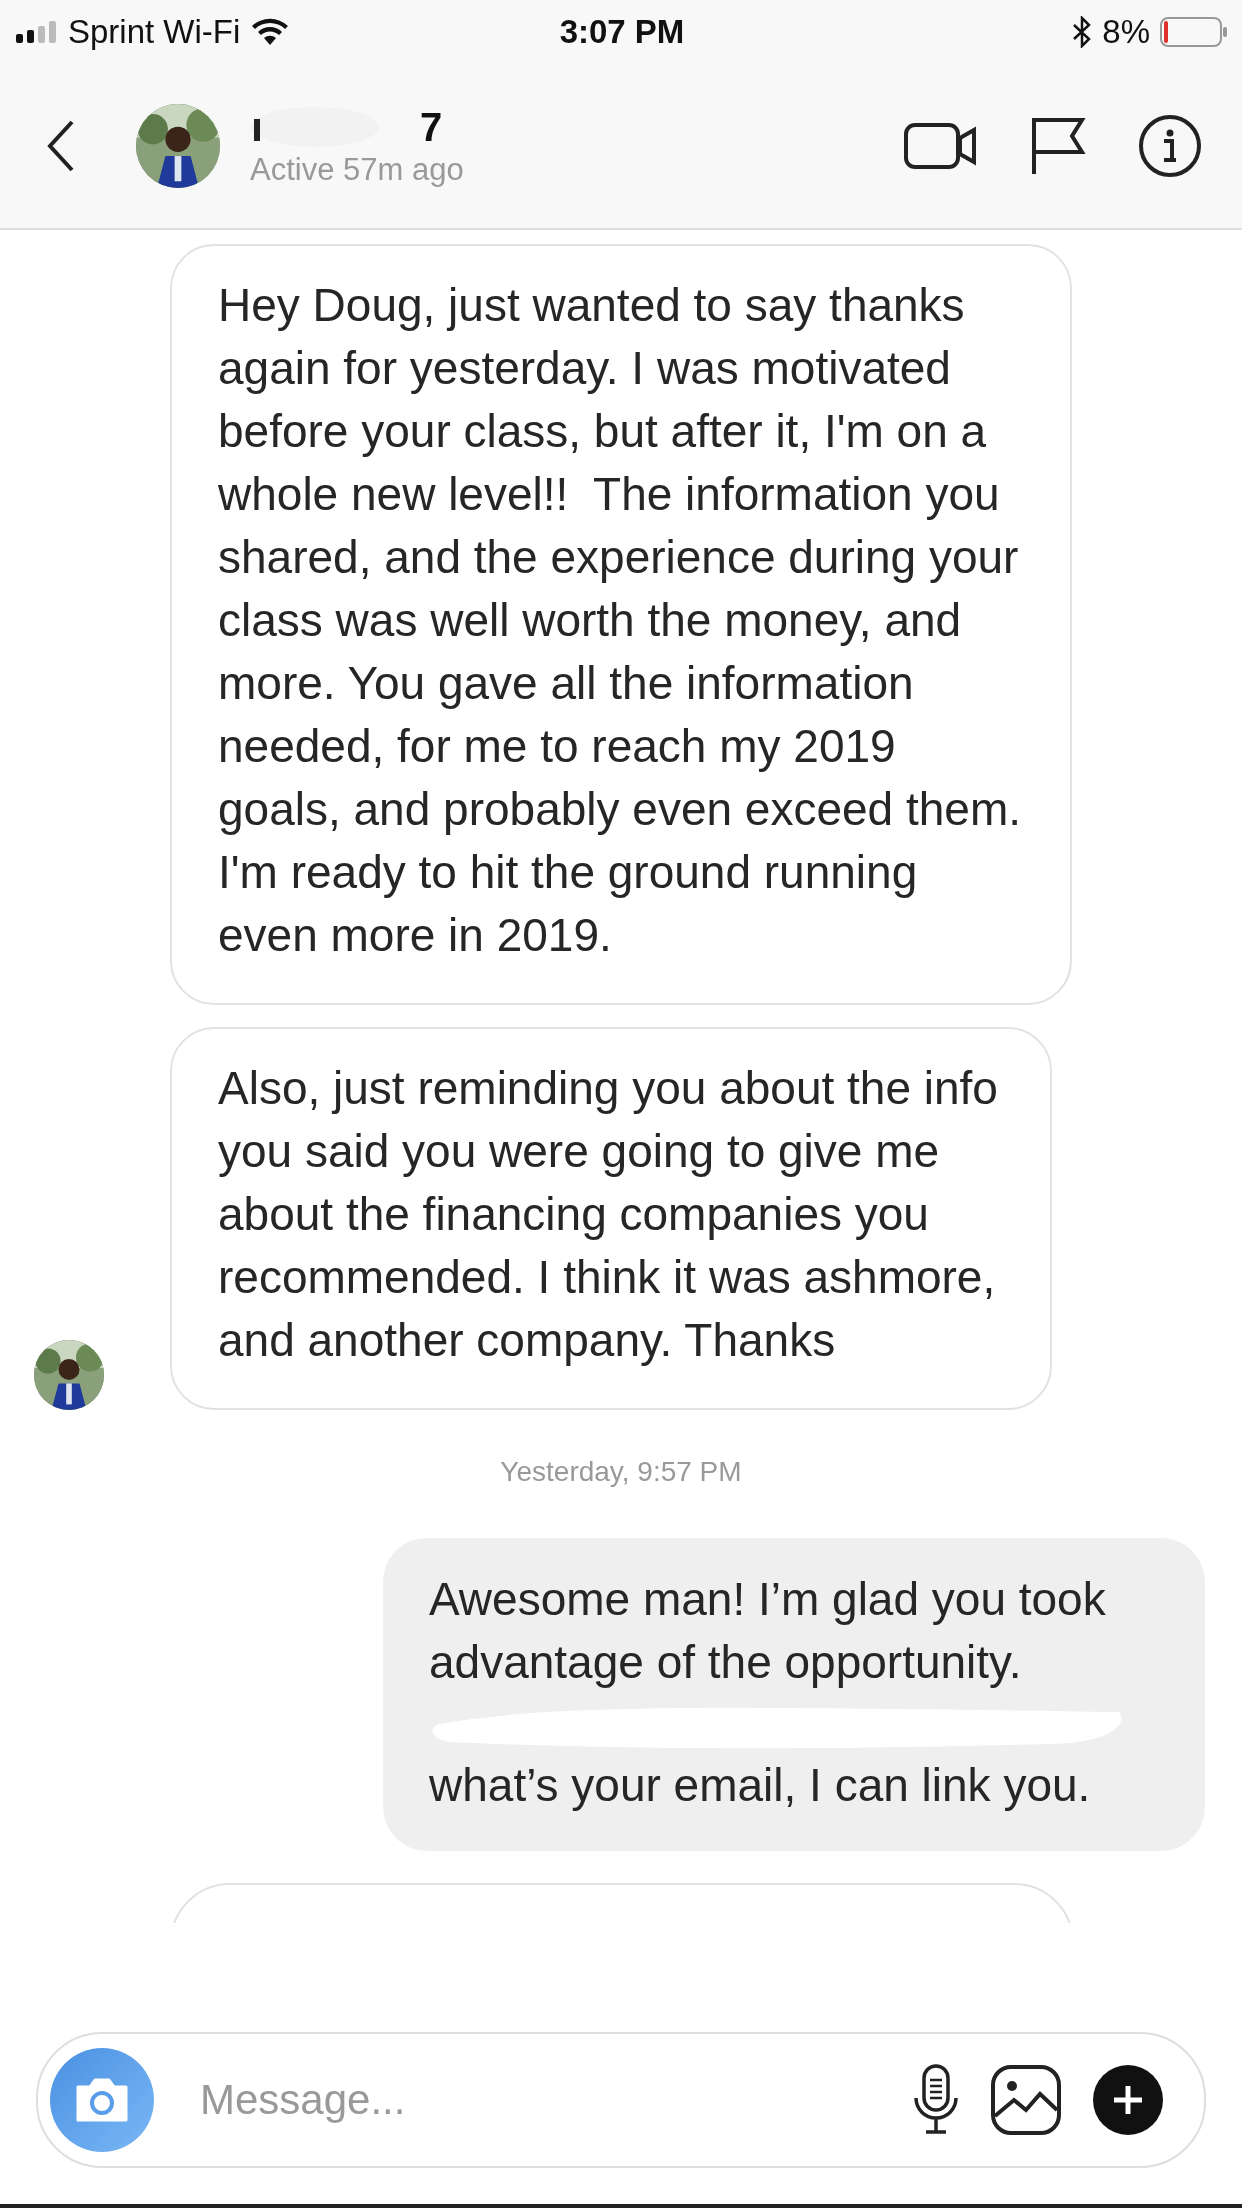 Image resolution: width=1242 pixels, height=2208 pixels. Describe the element at coordinates (936, 2100) in the screenshot. I see `microphone-button` at that location.